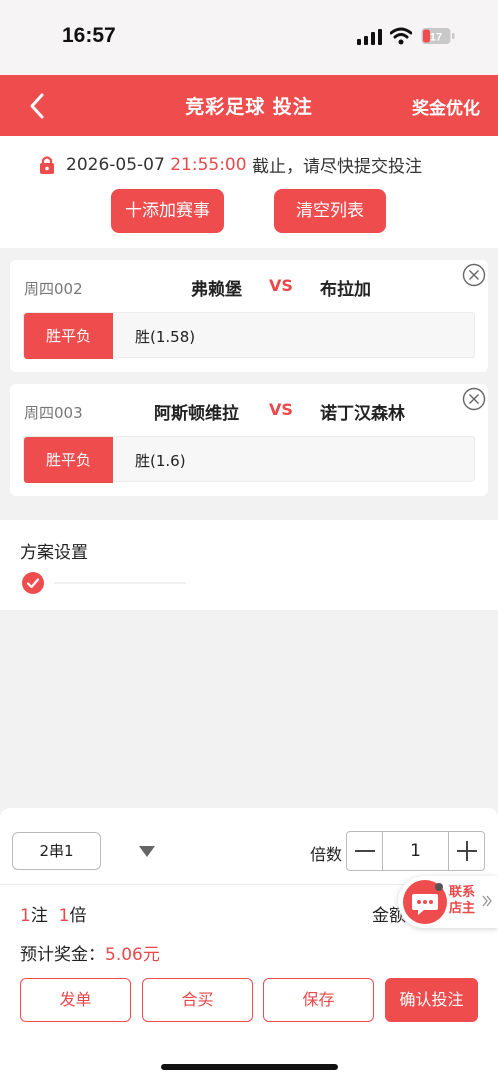 This screenshot has width=498, height=1080. What do you see at coordinates (33, 583) in the screenshot?
I see `checkmark-icon` at bounding box center [33, 583].